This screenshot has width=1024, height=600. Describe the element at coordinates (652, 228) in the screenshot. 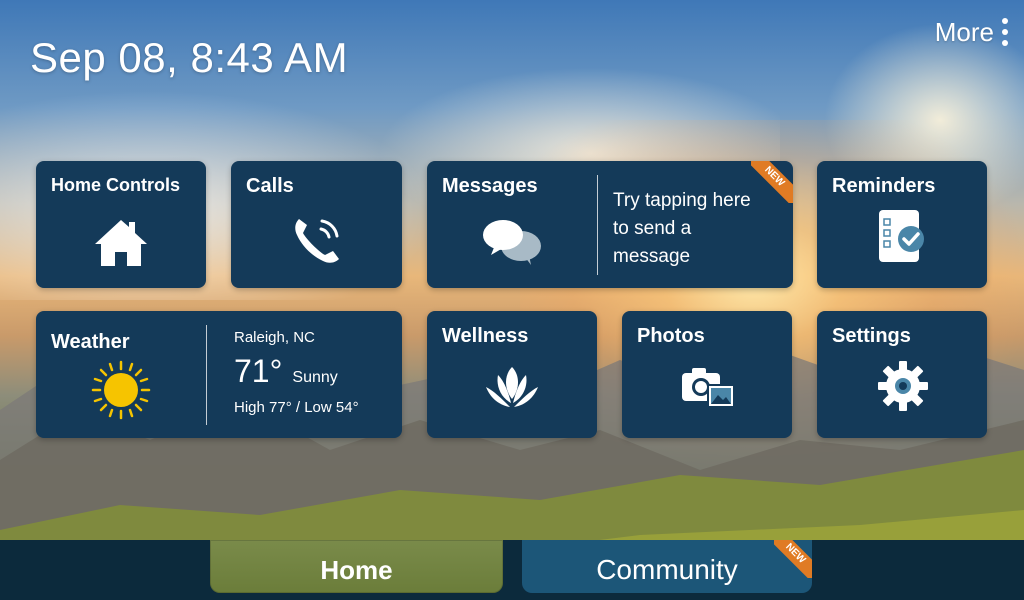

I see `hint-line: to send a` at that location.